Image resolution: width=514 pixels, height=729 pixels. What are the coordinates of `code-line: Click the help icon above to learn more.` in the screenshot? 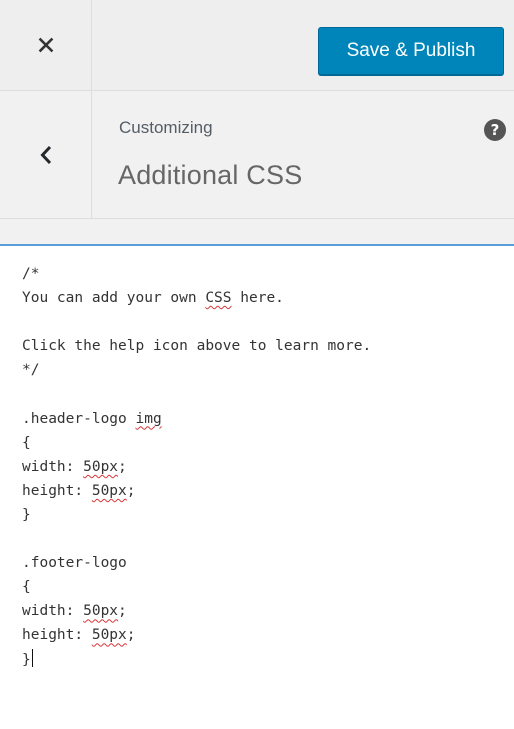 It's located at (268, 346).